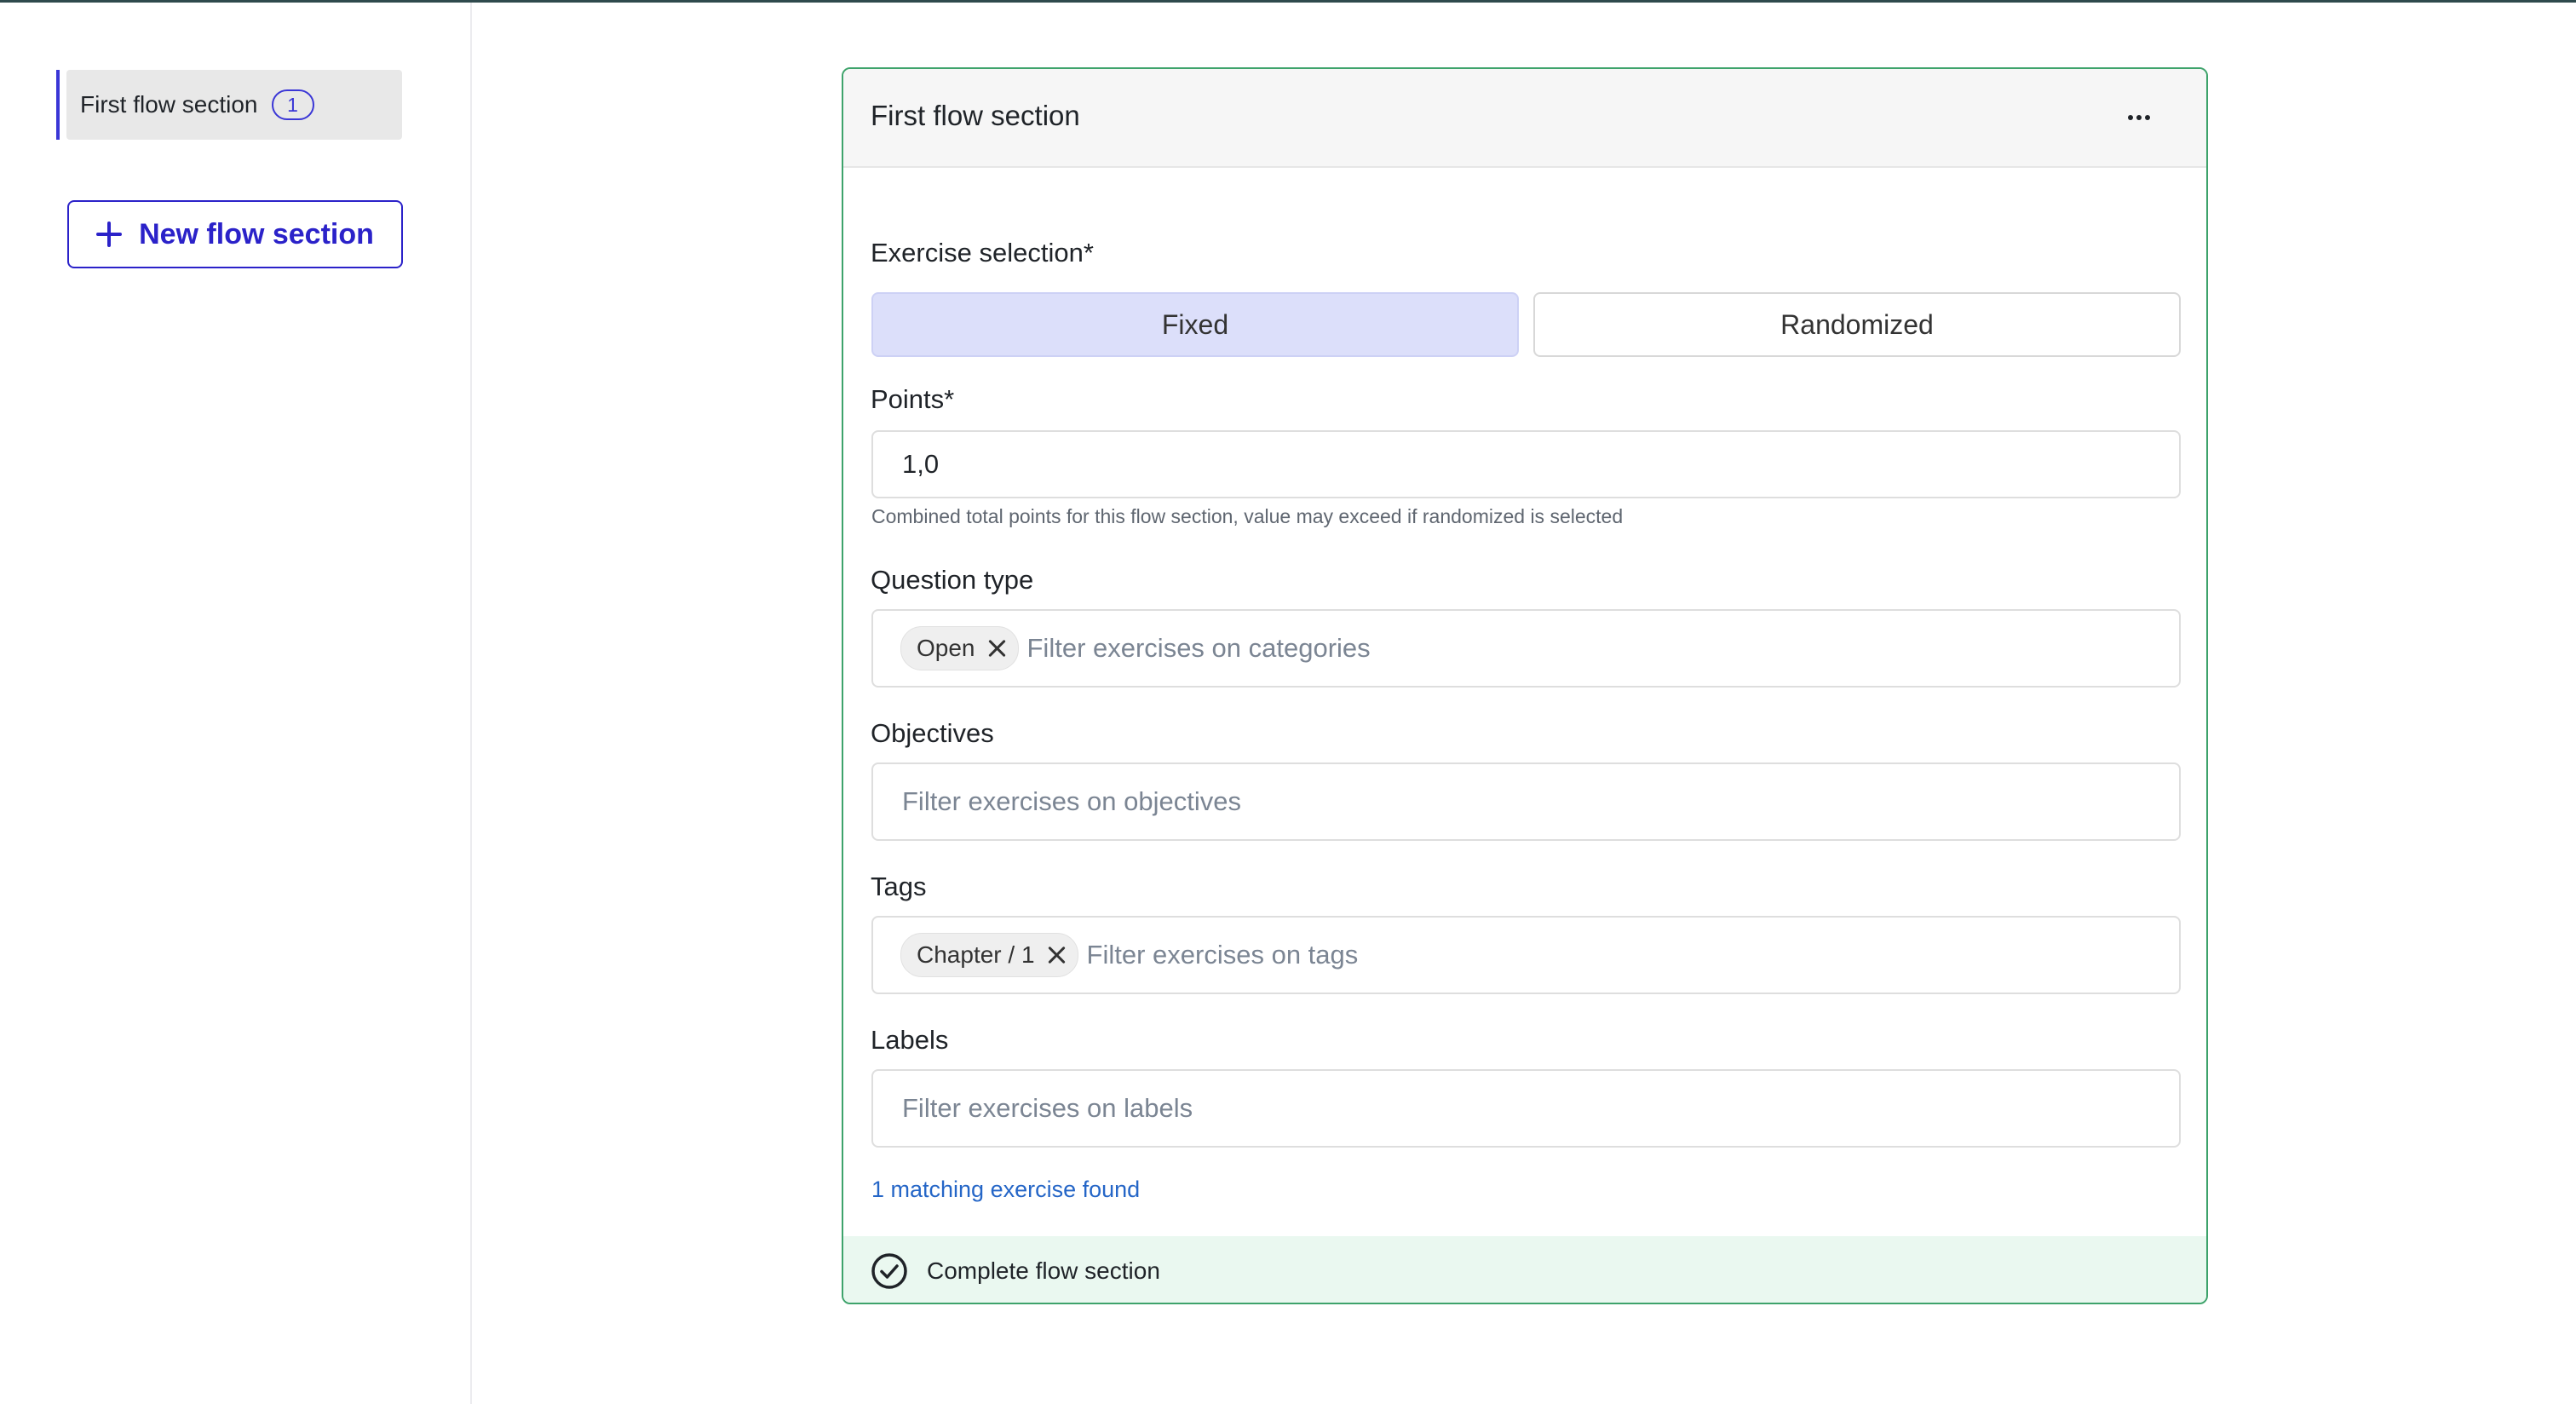 Image resolution: width=2576 pixels, height=1404 pixels. I want to click on labels-label: Labels, so click(910, 1040).